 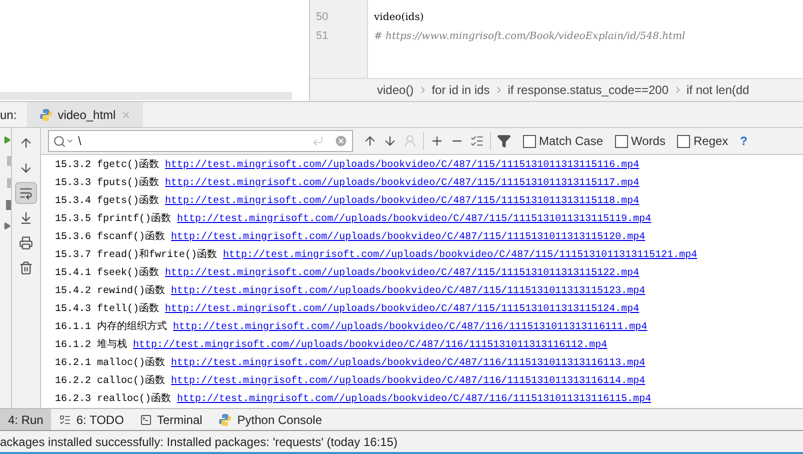 What do you see at coordinates (107, 165) in the screenshot?
I see `output-text: 15.3.2 fgetc()函数` at bounding box center [107, 165].